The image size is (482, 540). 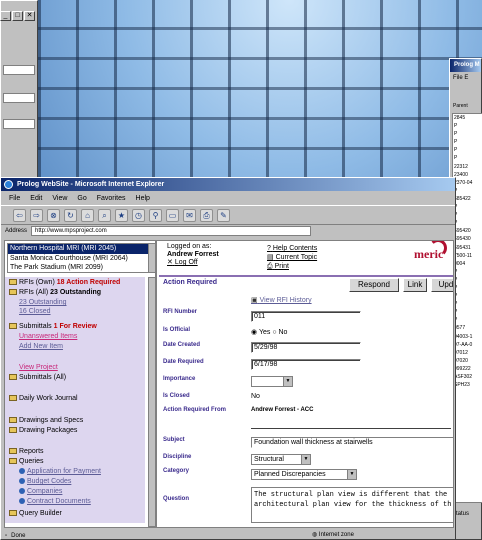 What do you see at coordinates (292, 248) in the screenshot?
I see `help-contents-link: ? Help Contents` at bounding box center [292, 248].